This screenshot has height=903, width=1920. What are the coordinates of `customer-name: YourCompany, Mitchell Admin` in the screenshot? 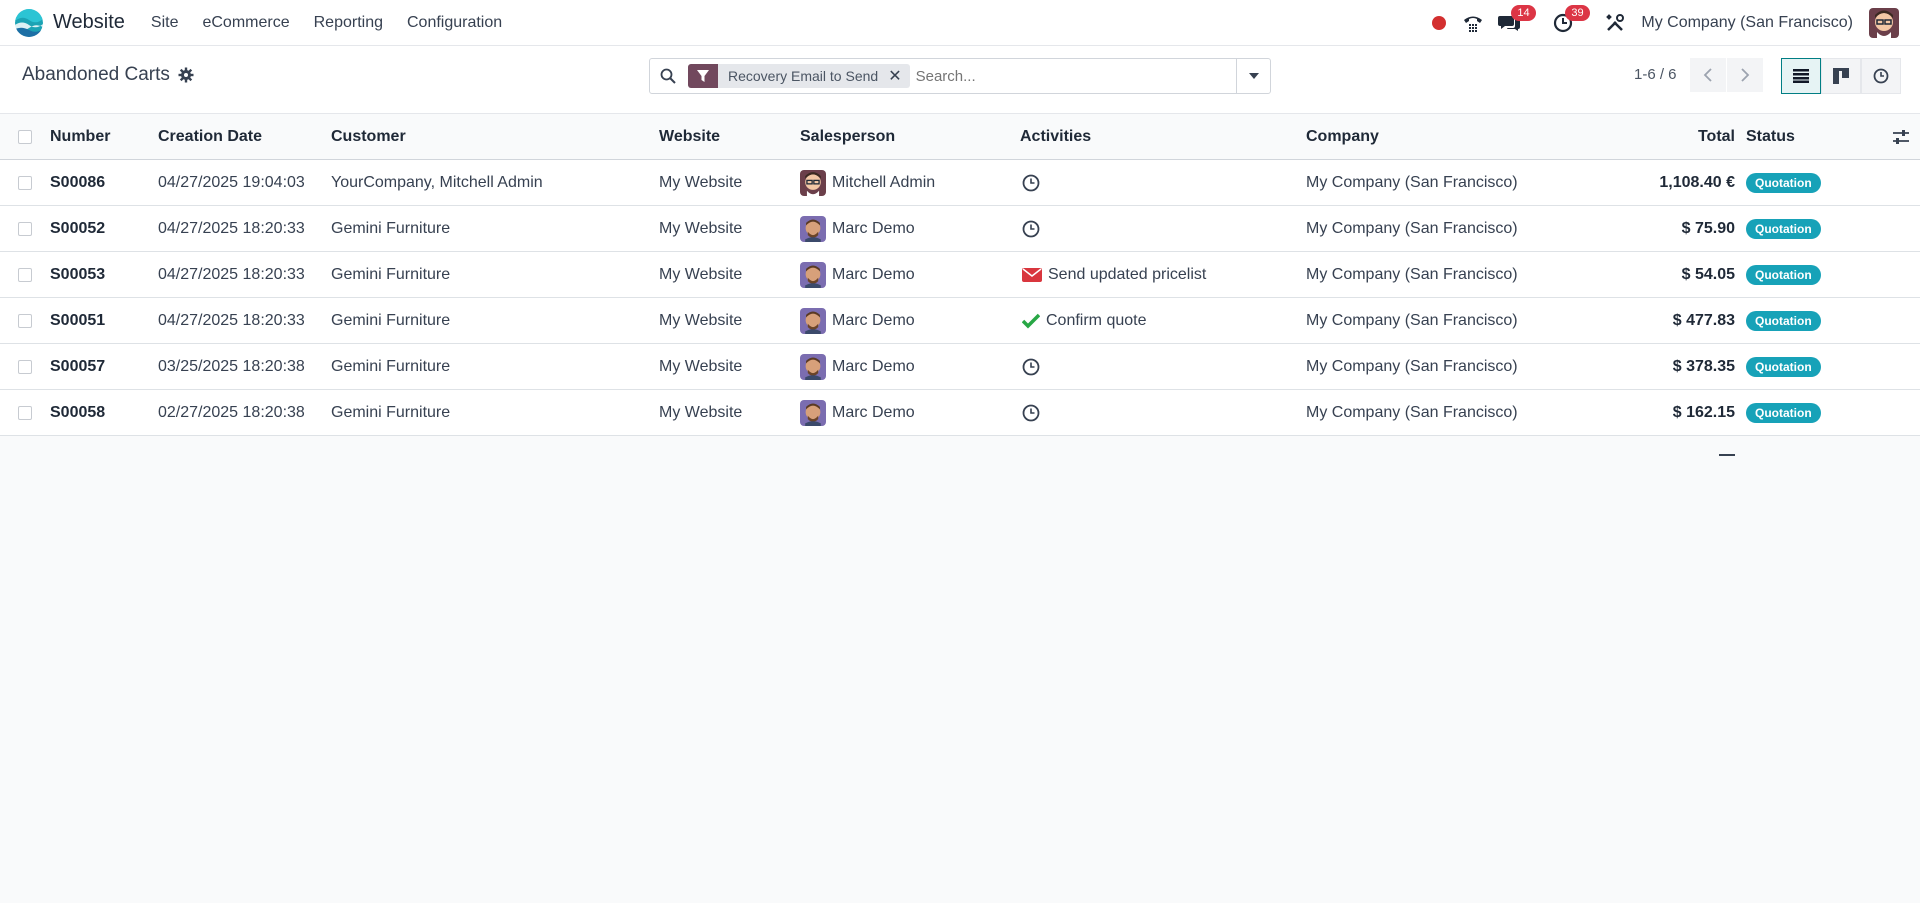 It's located at (437, 182).